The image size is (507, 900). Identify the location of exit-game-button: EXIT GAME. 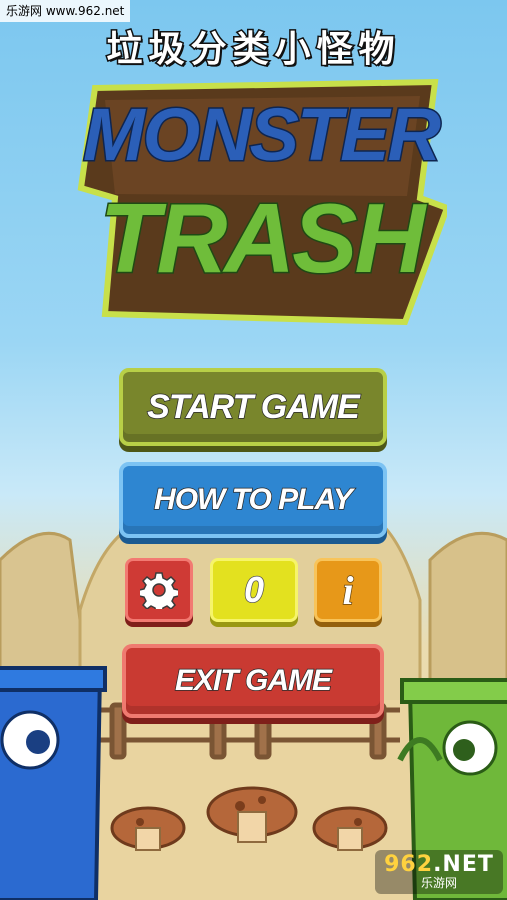
(253, 681).